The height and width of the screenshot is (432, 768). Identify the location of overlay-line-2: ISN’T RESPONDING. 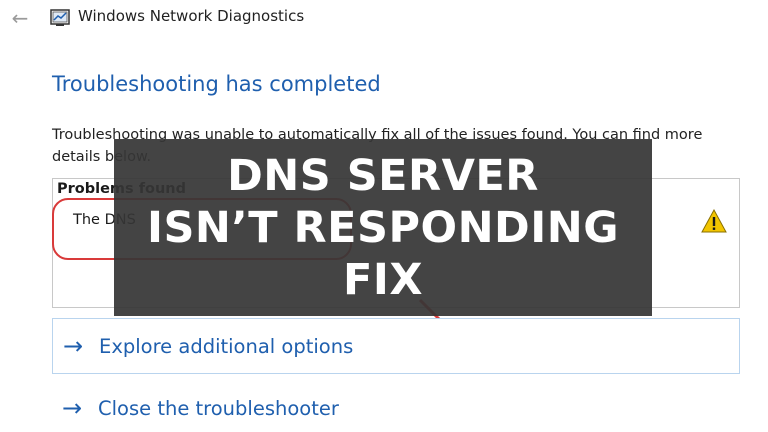
(383, 227).